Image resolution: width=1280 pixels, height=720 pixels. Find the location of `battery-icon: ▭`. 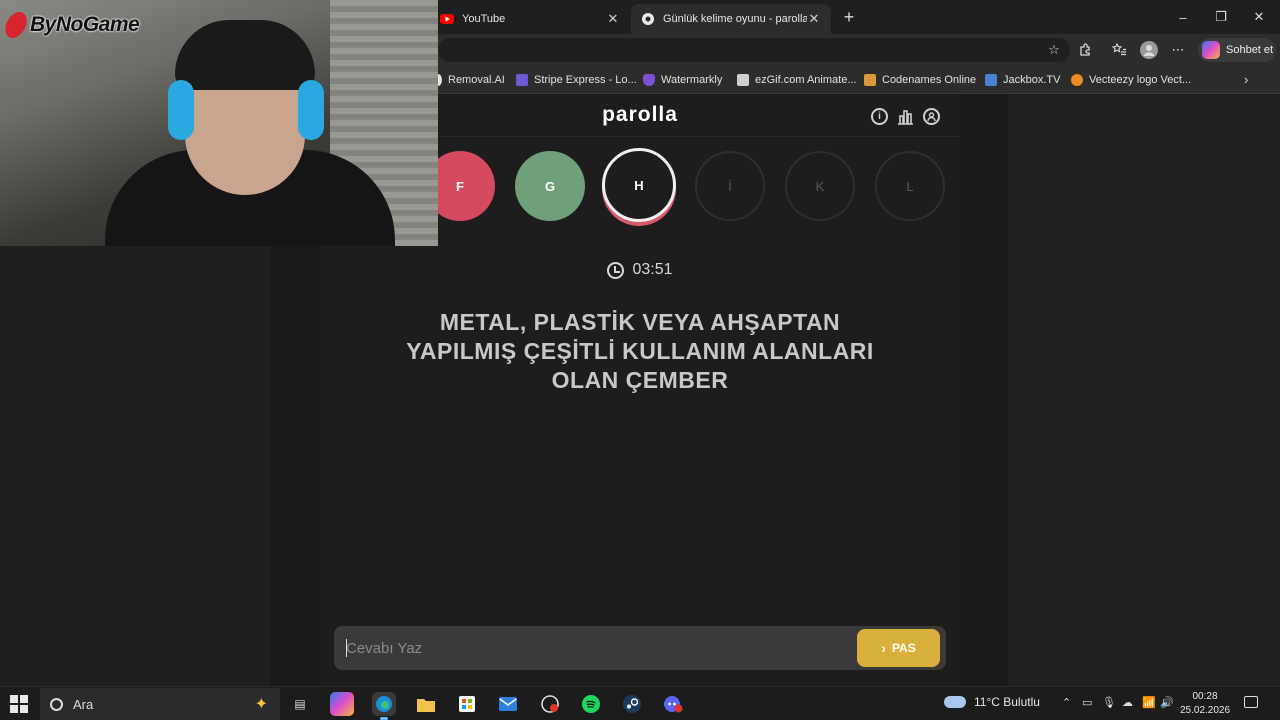

battery-icon: ▭ is located at coordinates (1087, 702).